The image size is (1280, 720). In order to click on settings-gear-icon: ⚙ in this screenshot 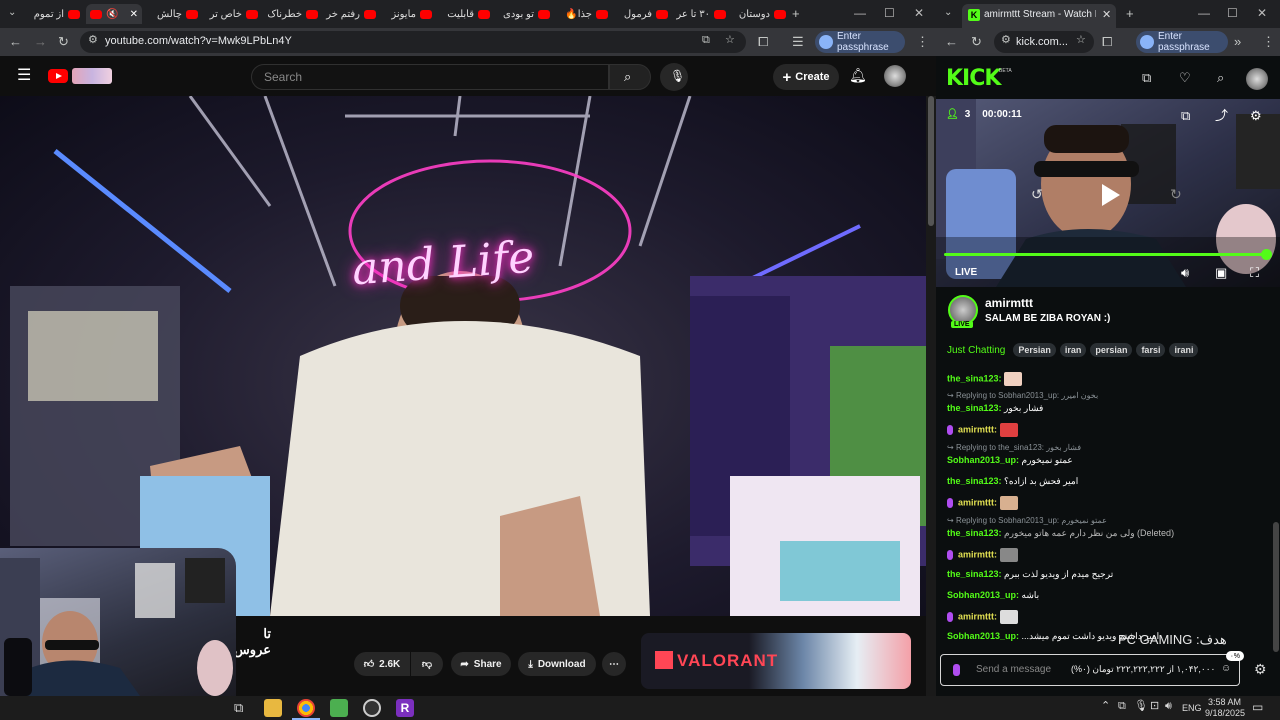, I will do `click(1256, 115)`.